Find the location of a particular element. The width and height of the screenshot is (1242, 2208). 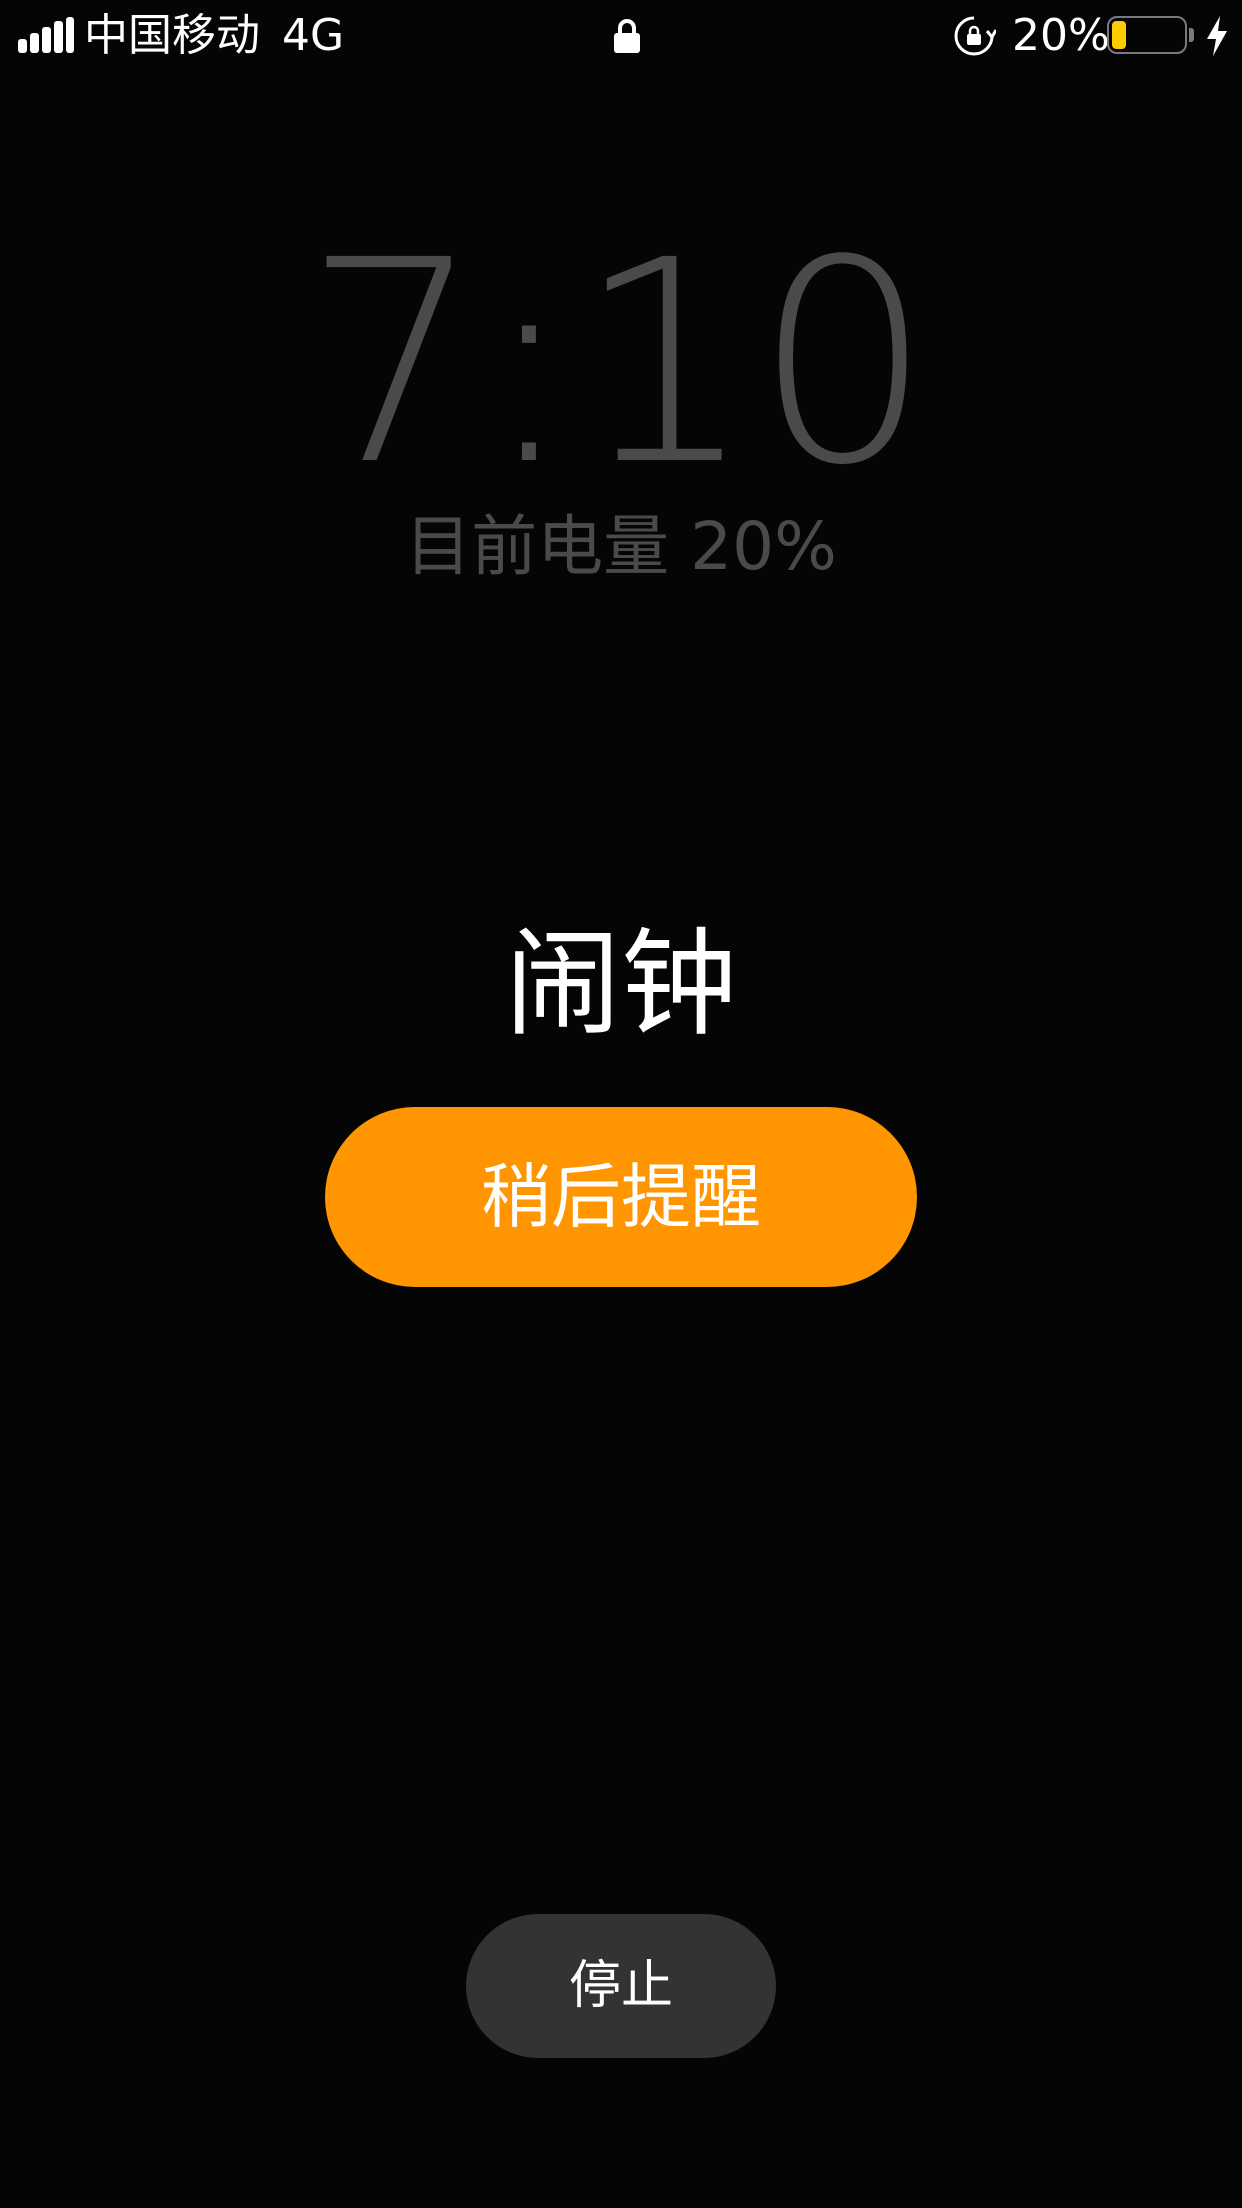

carrier-name: 中国移动 is located at coordinates (172, 35).